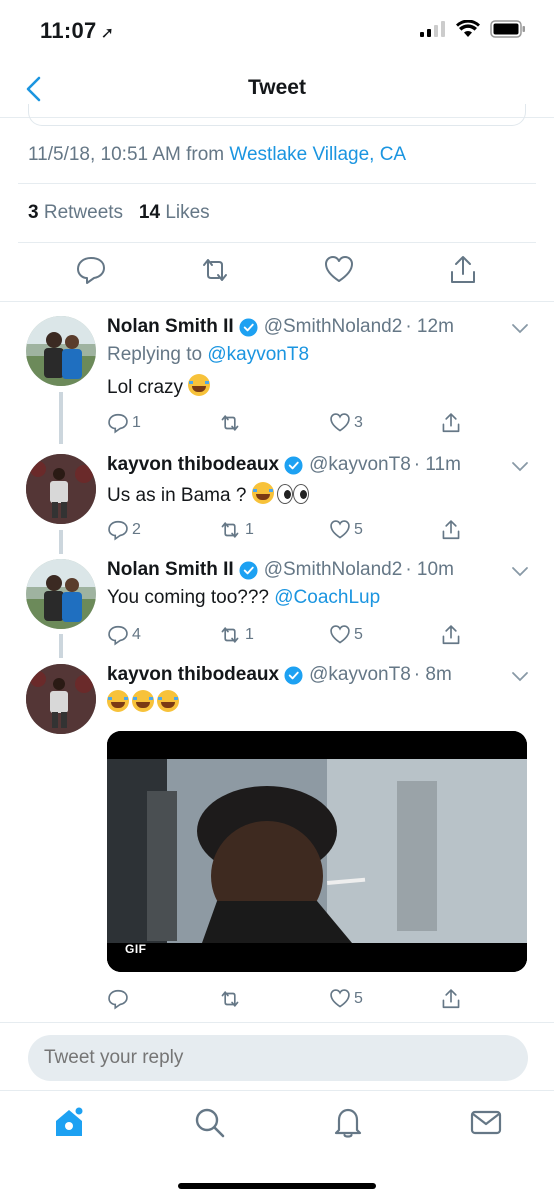  I want to click on reply-header: kayvon thibodeaux @kayvonT8 · 11m, so click(284, 465).